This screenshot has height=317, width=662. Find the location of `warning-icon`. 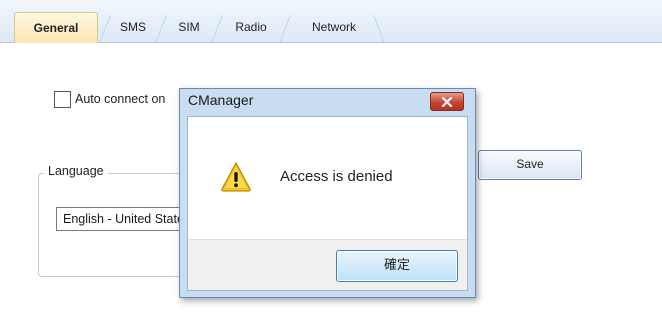

warning-icon is located at coordinates (236, 176).